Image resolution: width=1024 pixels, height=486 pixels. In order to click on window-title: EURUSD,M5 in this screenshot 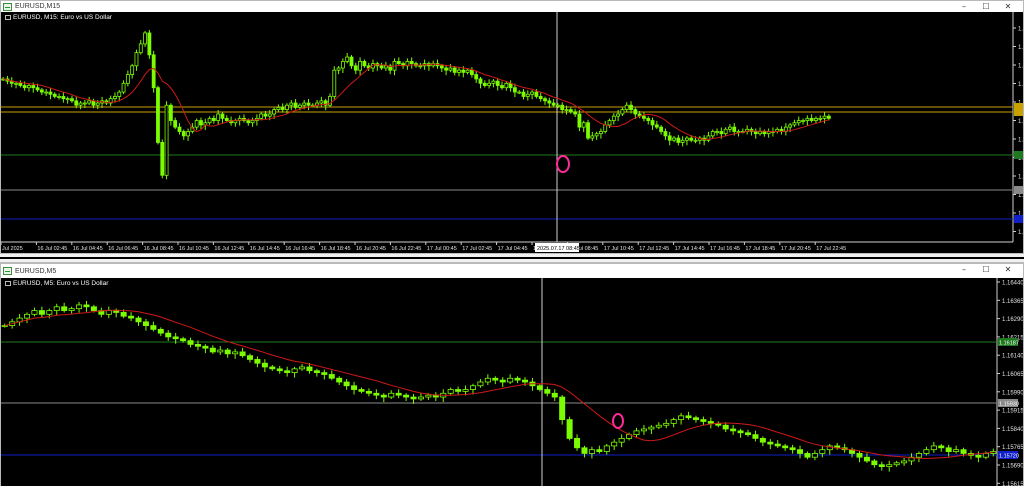, I will do `click(36, 271)`.